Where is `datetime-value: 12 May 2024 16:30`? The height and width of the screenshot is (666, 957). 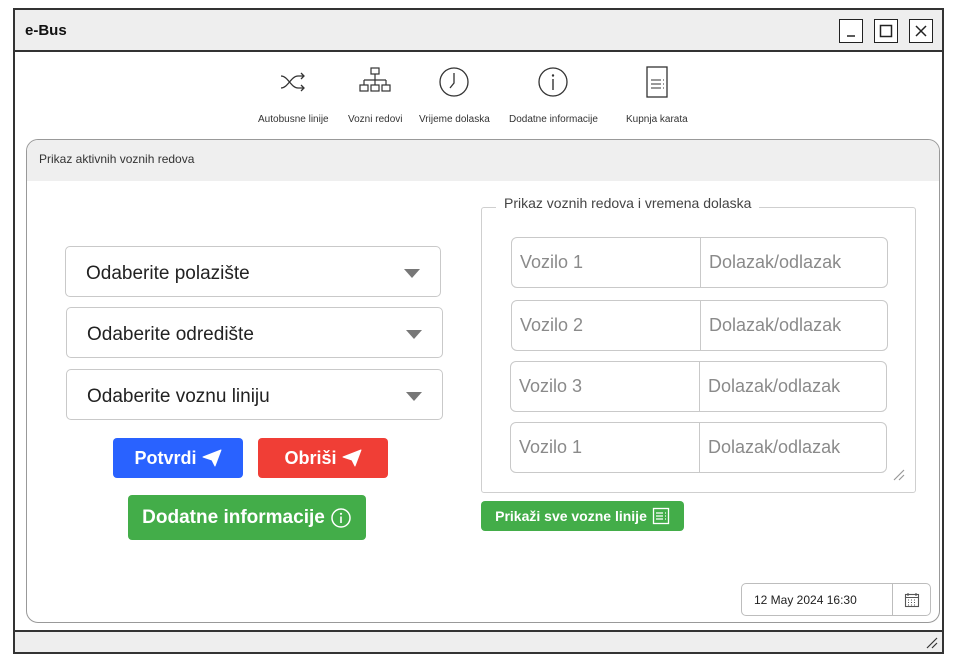 datetime-value: 12 May 2024 16:30 is located at coordinates (805, 600).